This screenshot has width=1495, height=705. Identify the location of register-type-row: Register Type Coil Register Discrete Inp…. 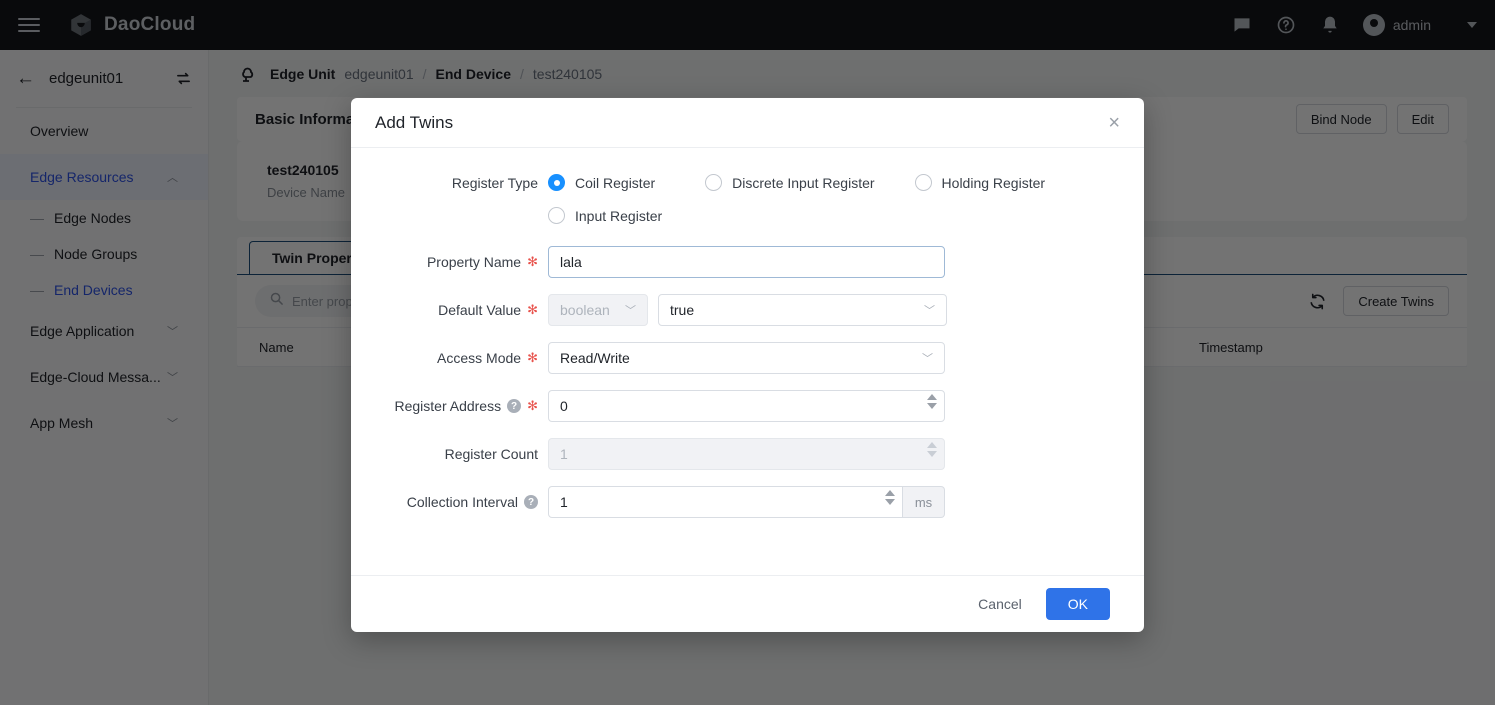
(747, 182).